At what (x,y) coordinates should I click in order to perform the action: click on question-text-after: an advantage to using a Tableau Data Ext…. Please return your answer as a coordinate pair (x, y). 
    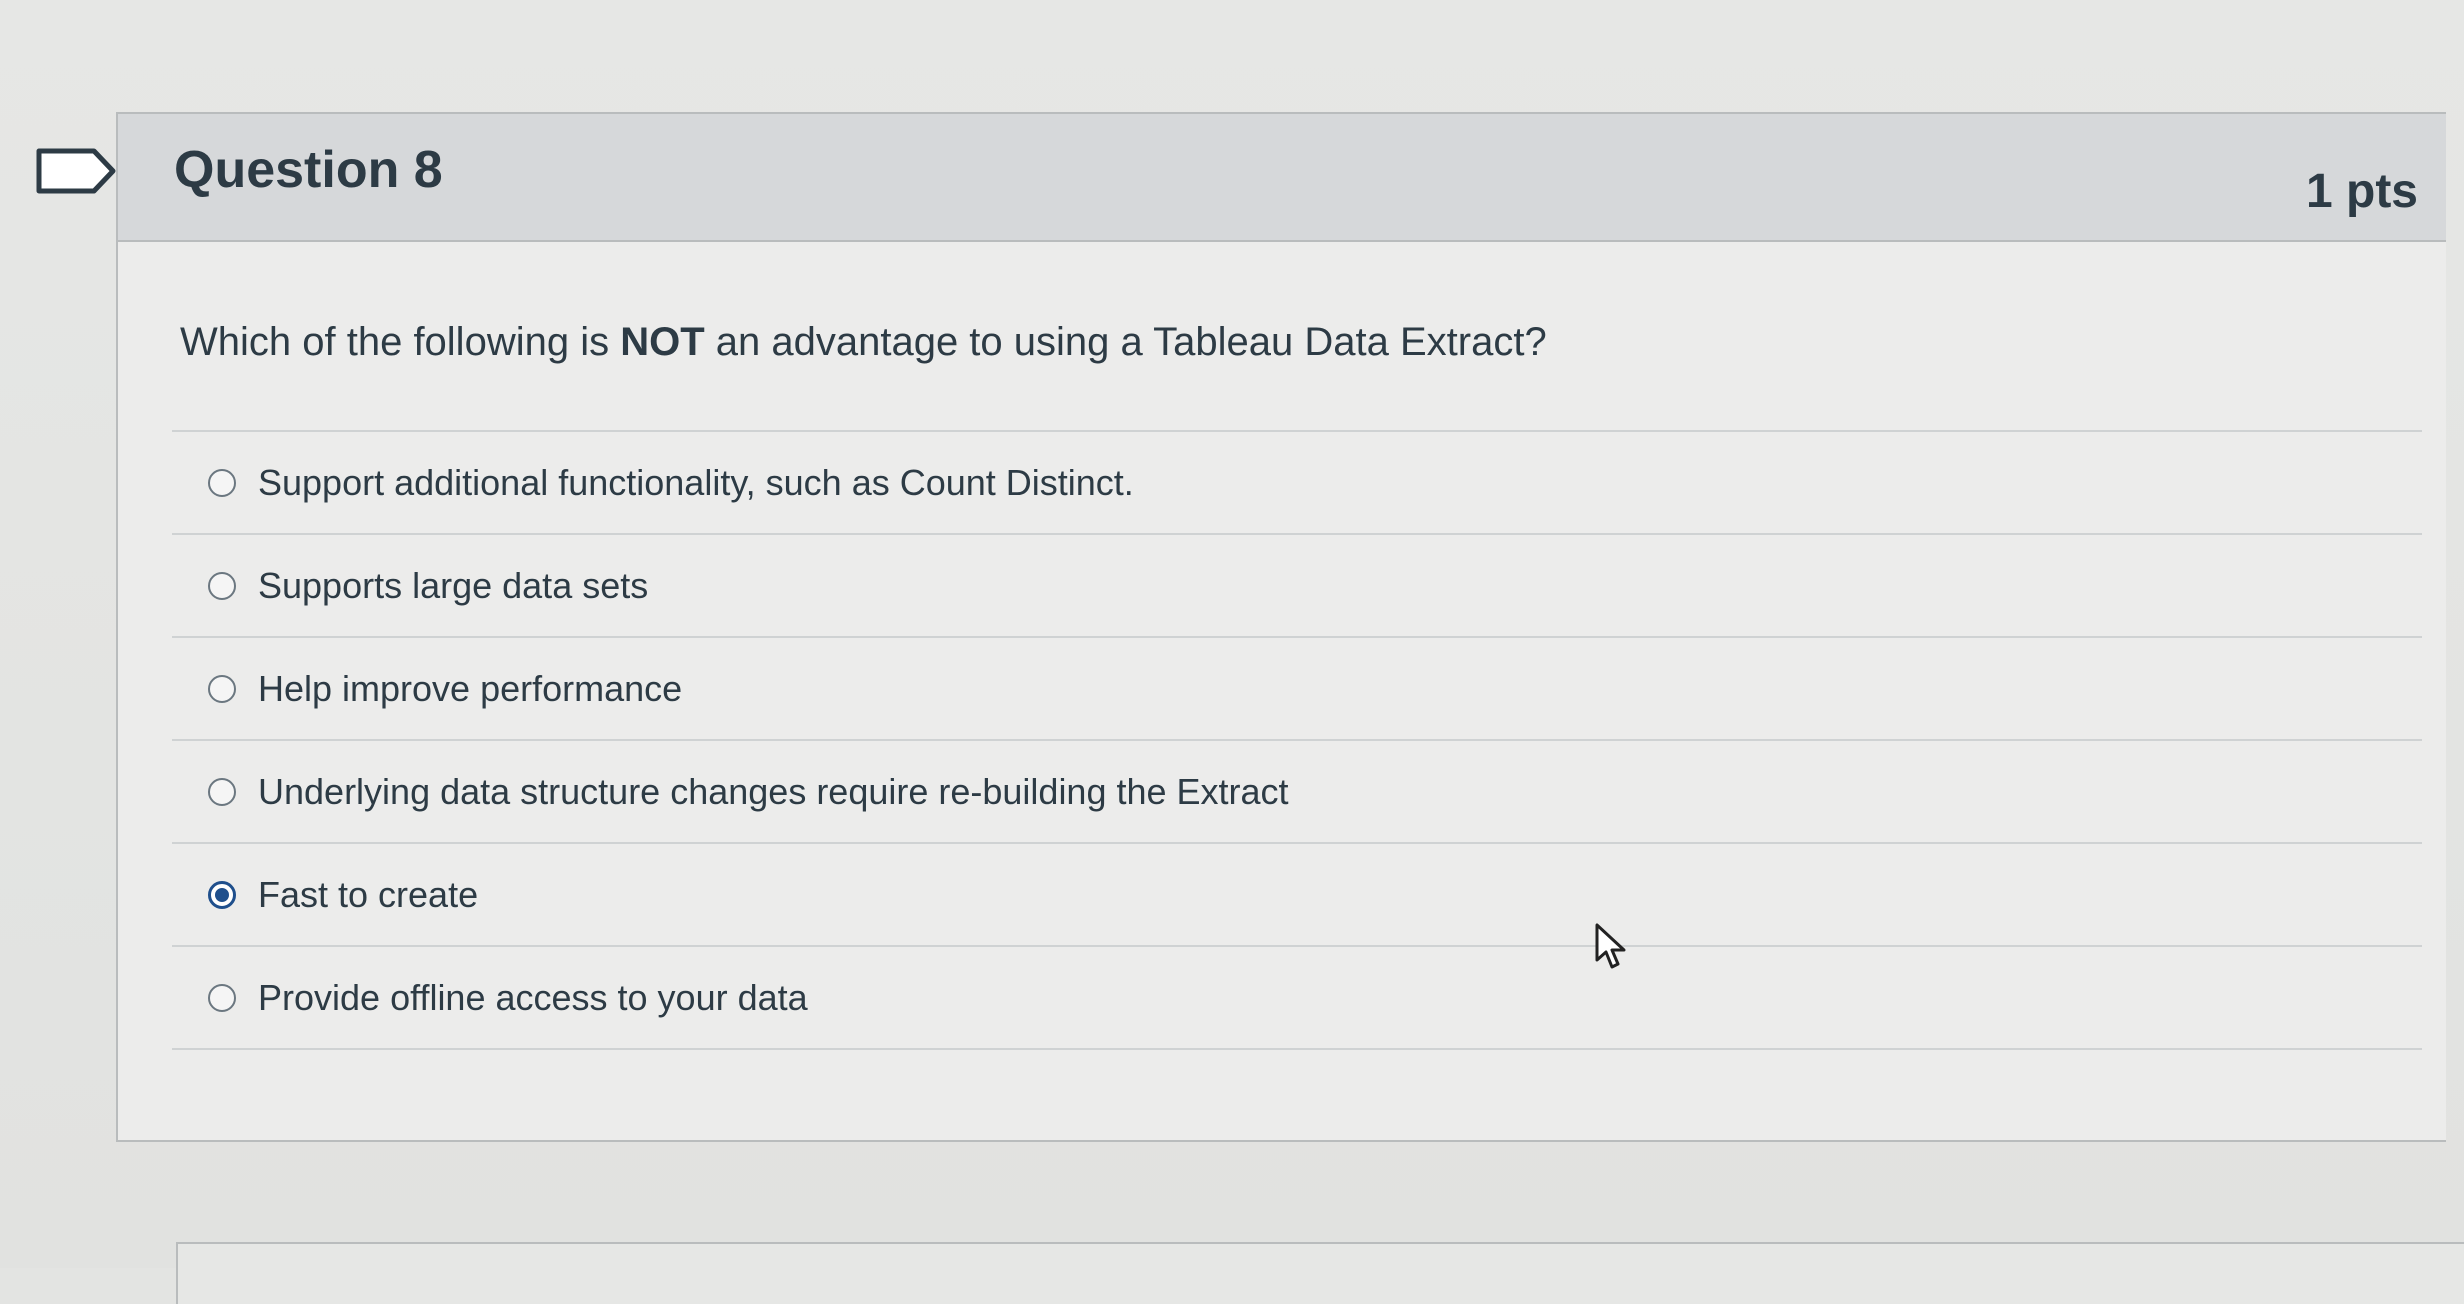
    Looking at the image, I should click on (1125, 342).